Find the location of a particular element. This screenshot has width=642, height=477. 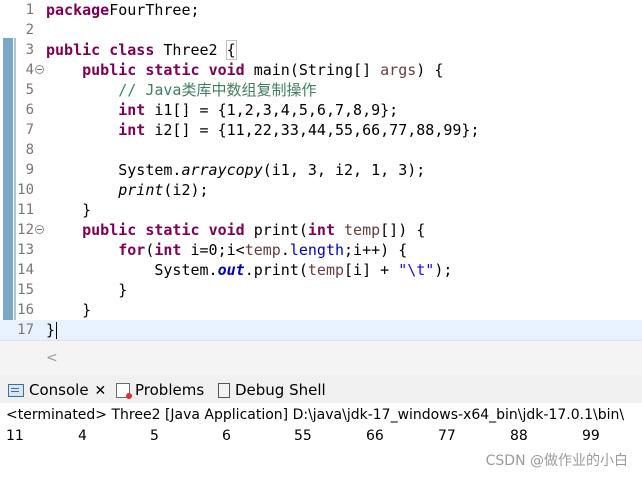

code-text: int i1[] = {1,2,3,4,5,6,7,8,9}; is located at coordinates (222, 110).